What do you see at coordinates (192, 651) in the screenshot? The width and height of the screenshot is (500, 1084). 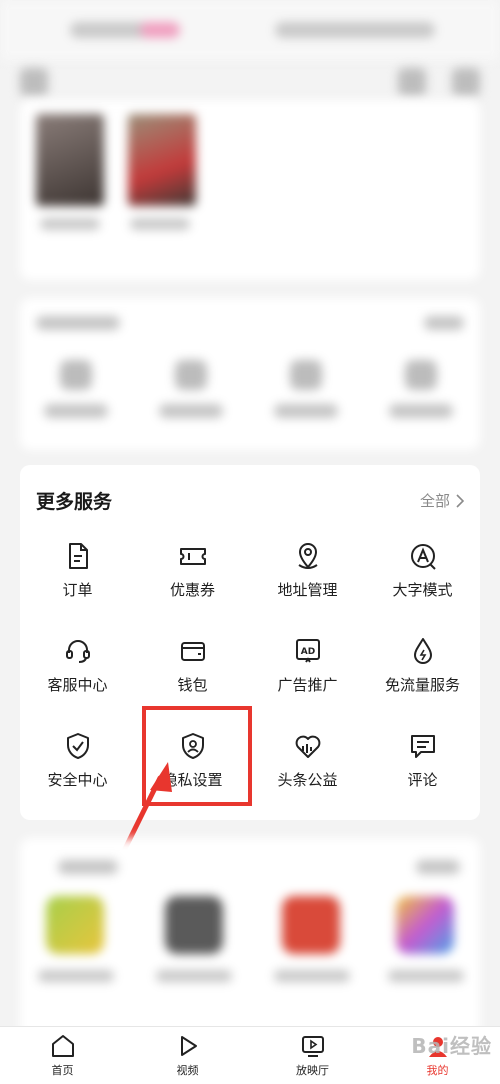 I see `wallet-icon` at bounding box center [192, 651].